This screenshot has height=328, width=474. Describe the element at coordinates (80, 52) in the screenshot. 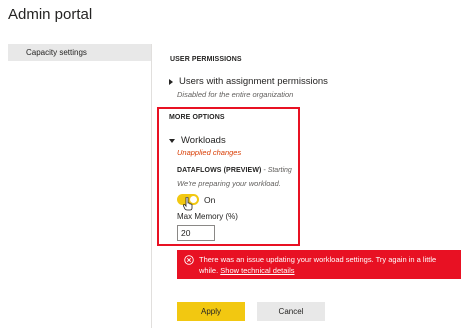

I see `sidebar-item-capacity-settings: Capacity settings` at that location.